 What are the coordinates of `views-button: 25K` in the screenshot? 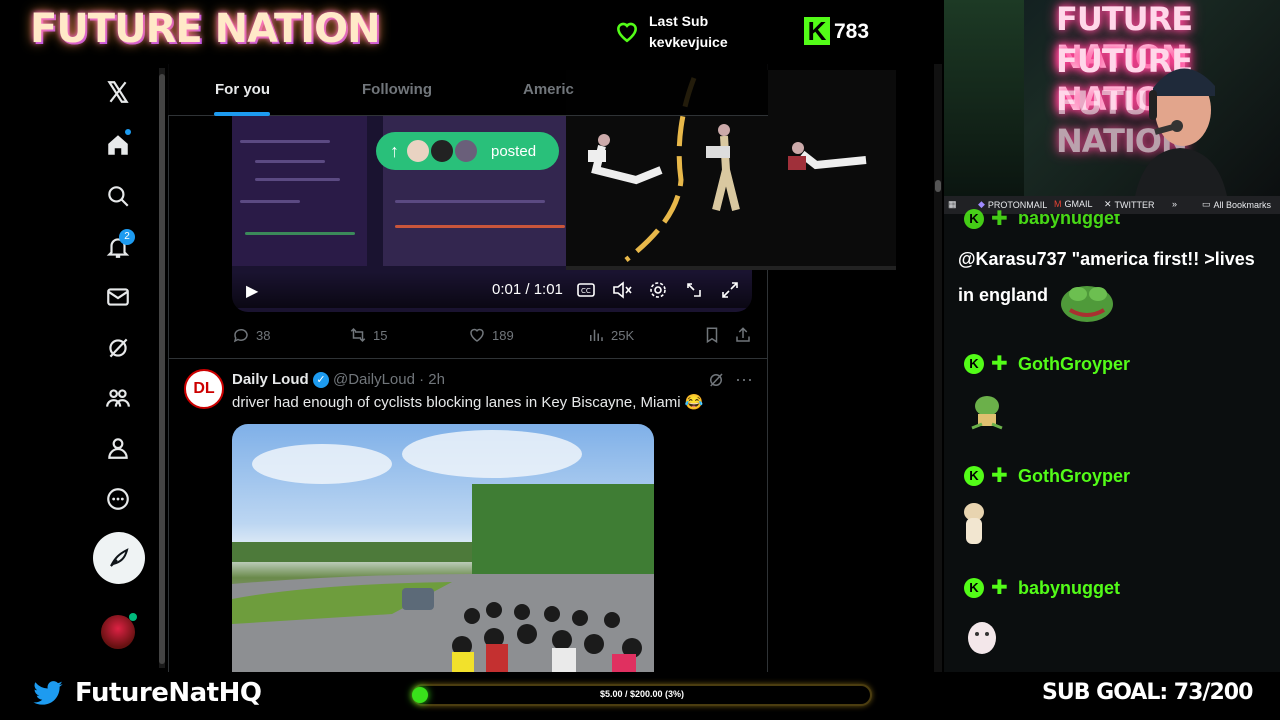 It's located at (610, 335).